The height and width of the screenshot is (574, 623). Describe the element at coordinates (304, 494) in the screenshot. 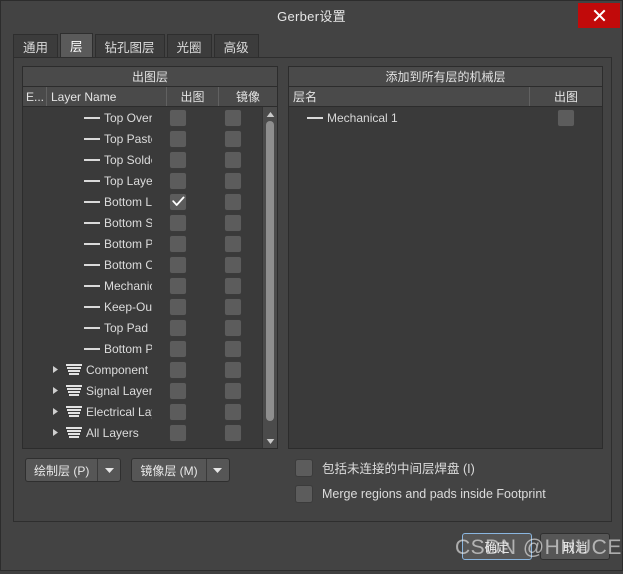

I see `merge-regions-pads-checkbox` at that location.